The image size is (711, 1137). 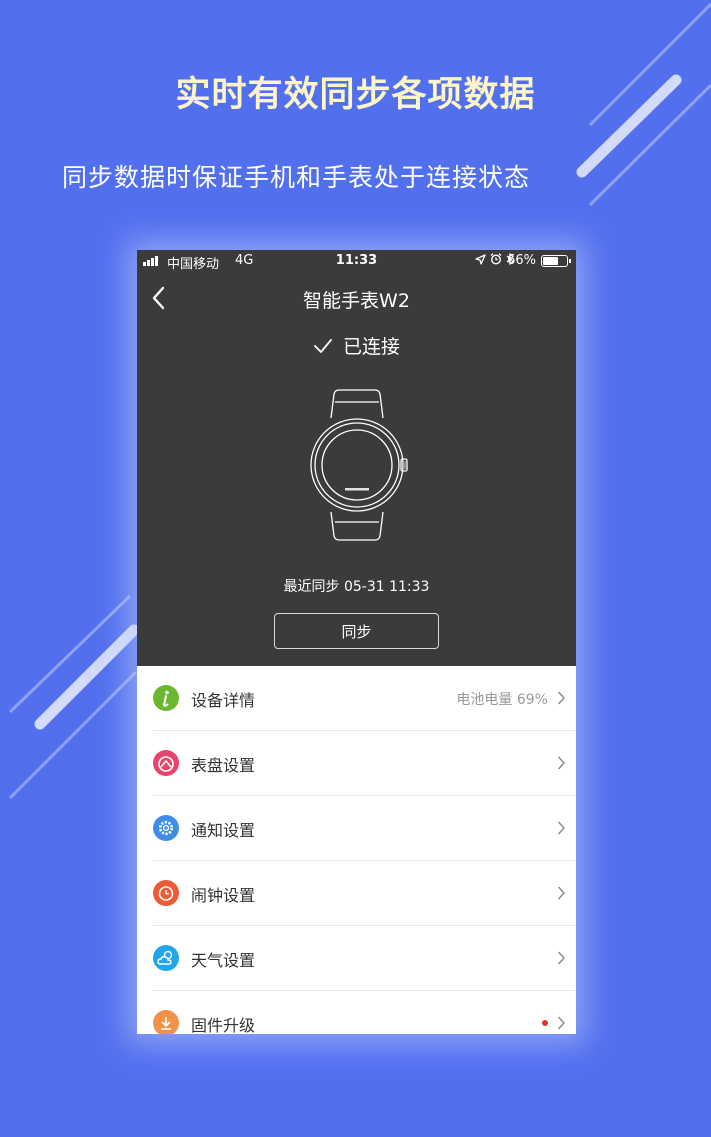 I want to click on menu-item-label: 设备详情, so click(x=223, y=700).